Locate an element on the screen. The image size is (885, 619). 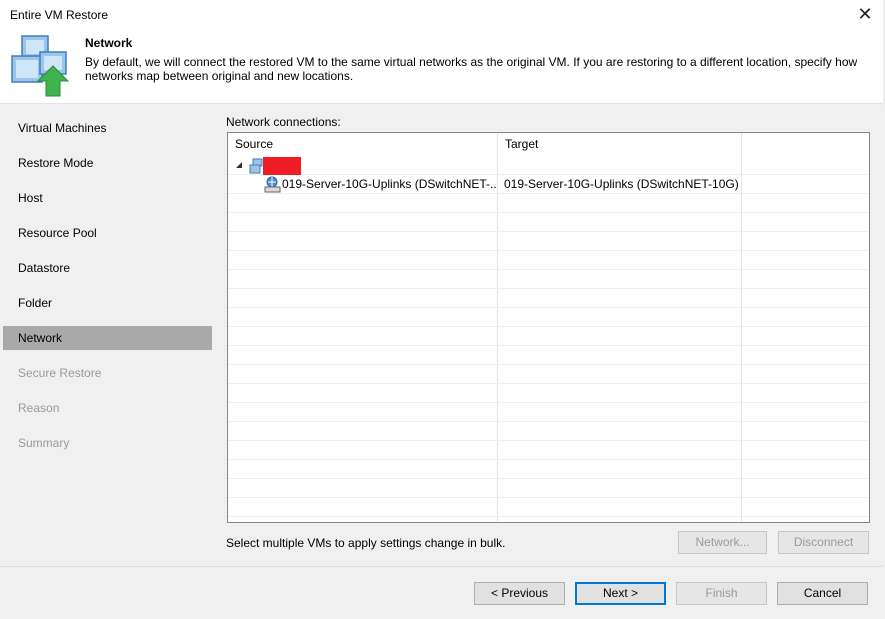
step-virtual-machines: Virtual Machines is located at coordinates (107, 128).